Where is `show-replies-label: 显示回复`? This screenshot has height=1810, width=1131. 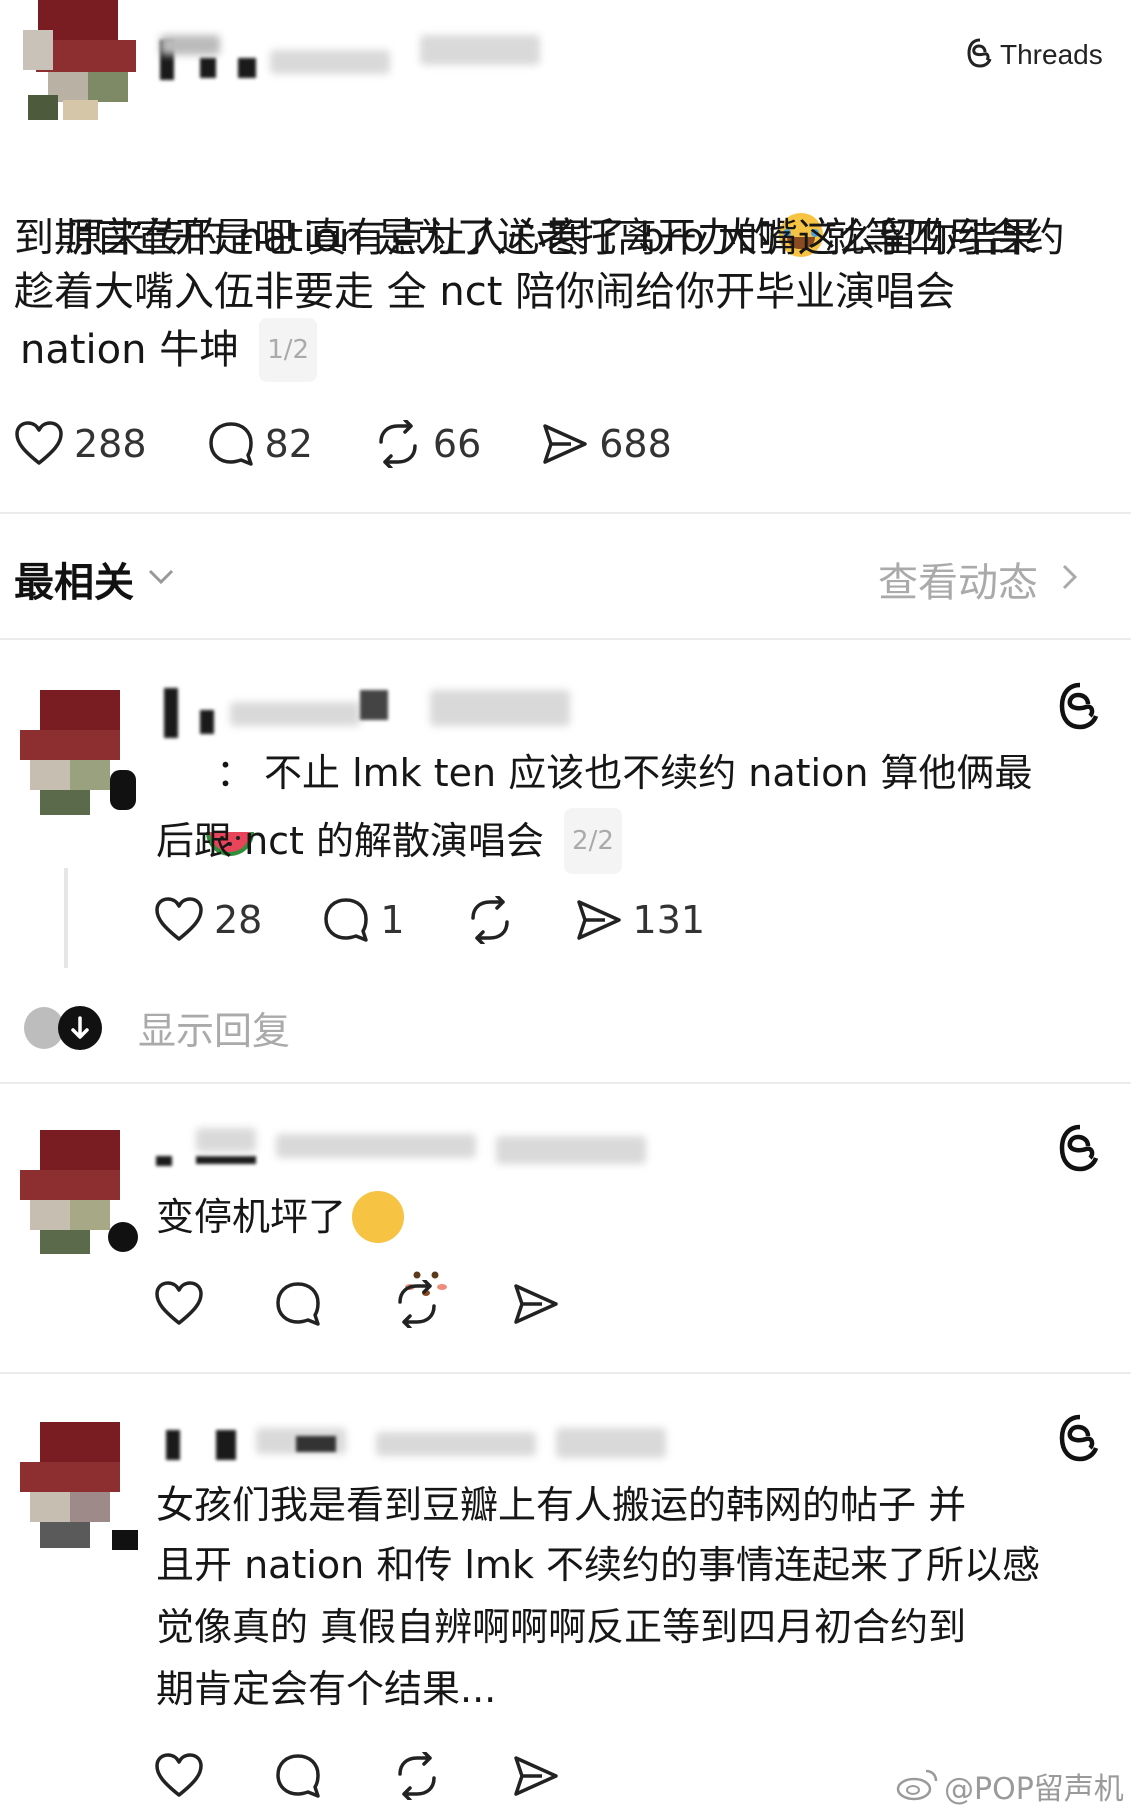
show-replies-label: 显示回复 is located at coordinates (214, 1031).